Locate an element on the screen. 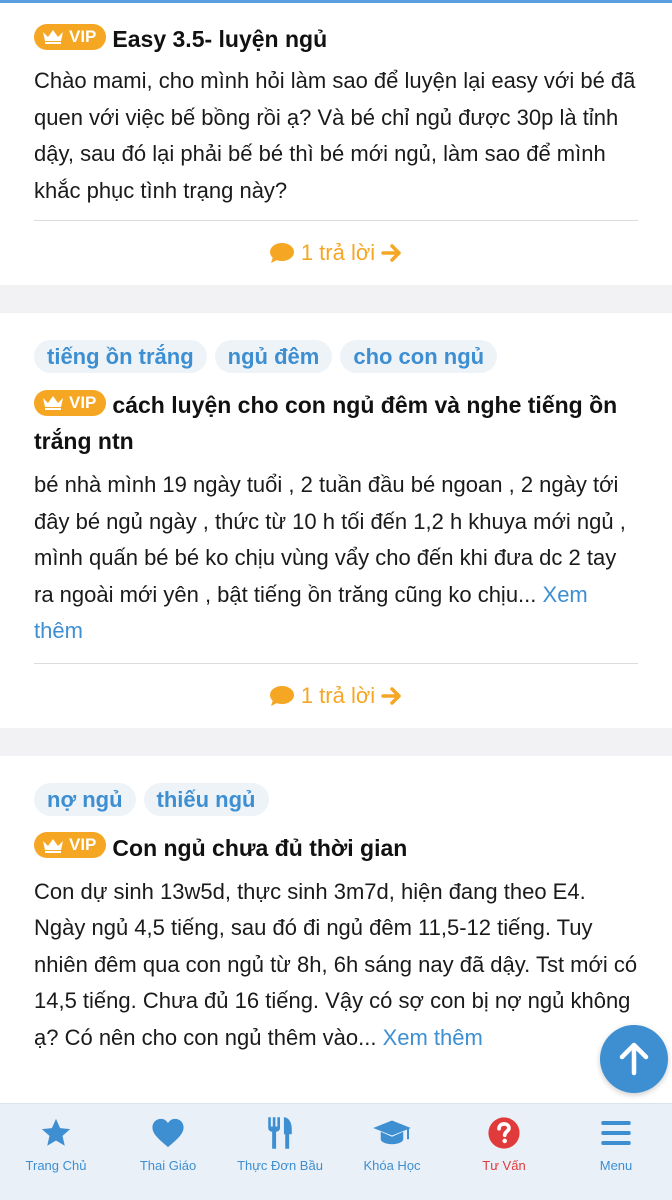  tag-chip: cho con ngủ is located at coordinates (419, 356).